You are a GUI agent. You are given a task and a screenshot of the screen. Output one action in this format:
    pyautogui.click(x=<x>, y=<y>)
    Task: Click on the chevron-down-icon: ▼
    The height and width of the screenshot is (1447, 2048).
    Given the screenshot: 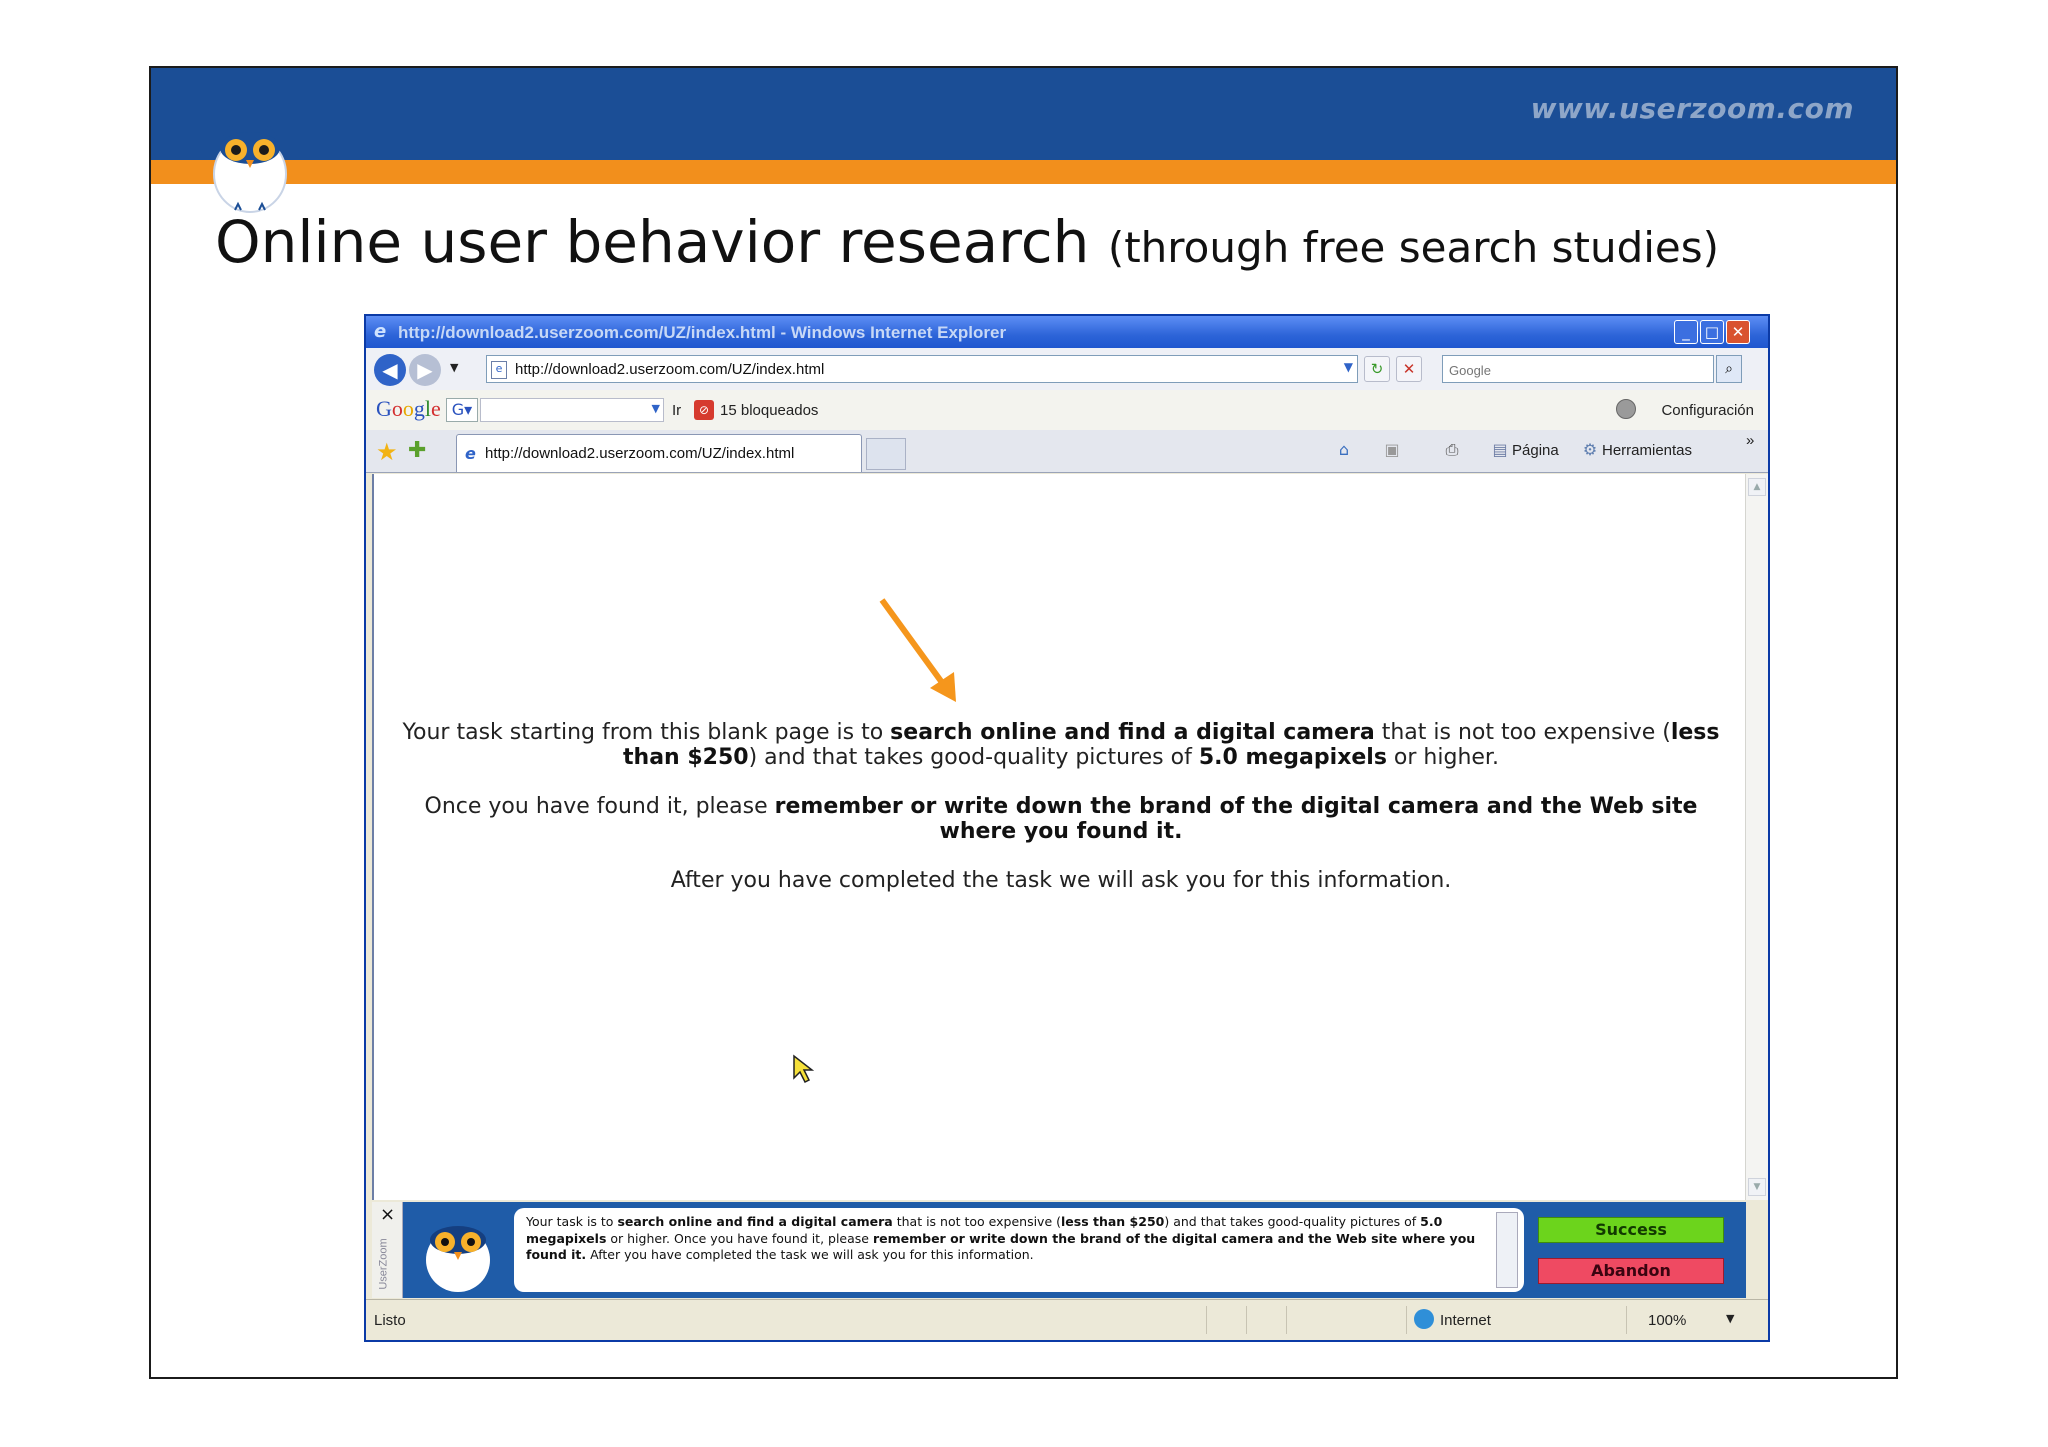 What is the action you would take?
    pyautogui.click(x=655, y=408)
    